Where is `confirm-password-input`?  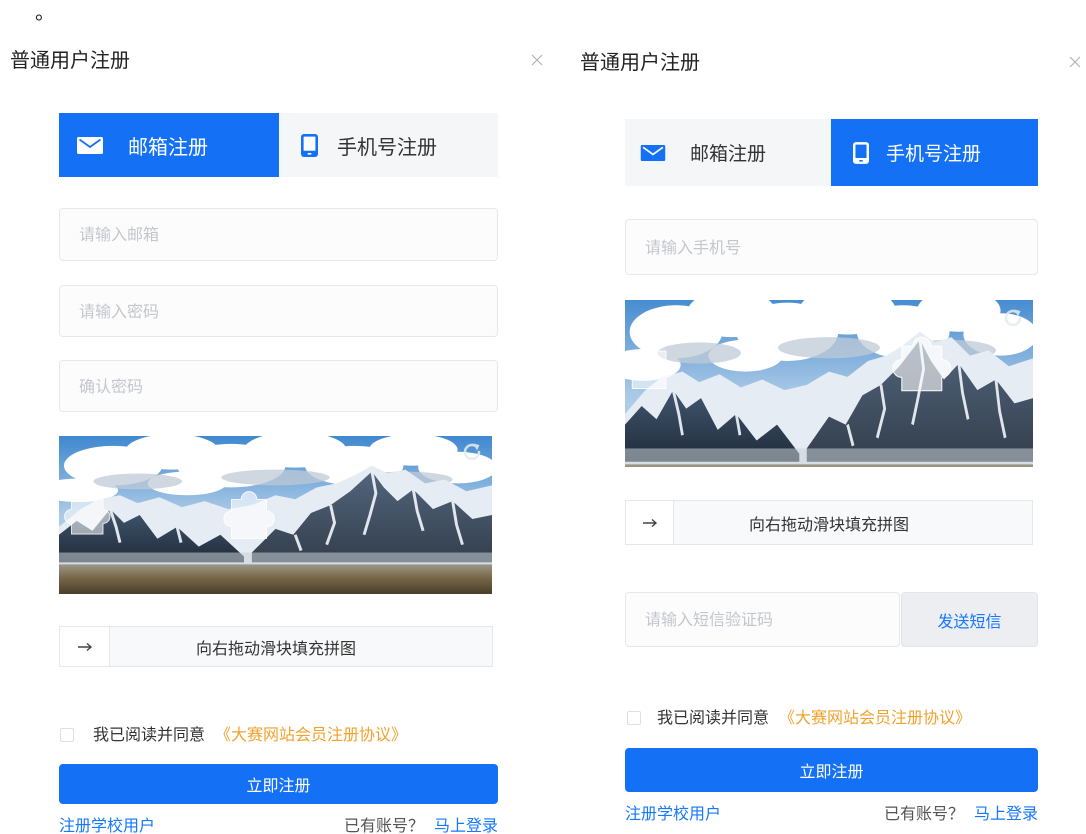
confirm-password-input is located at coordinates (278, 386).